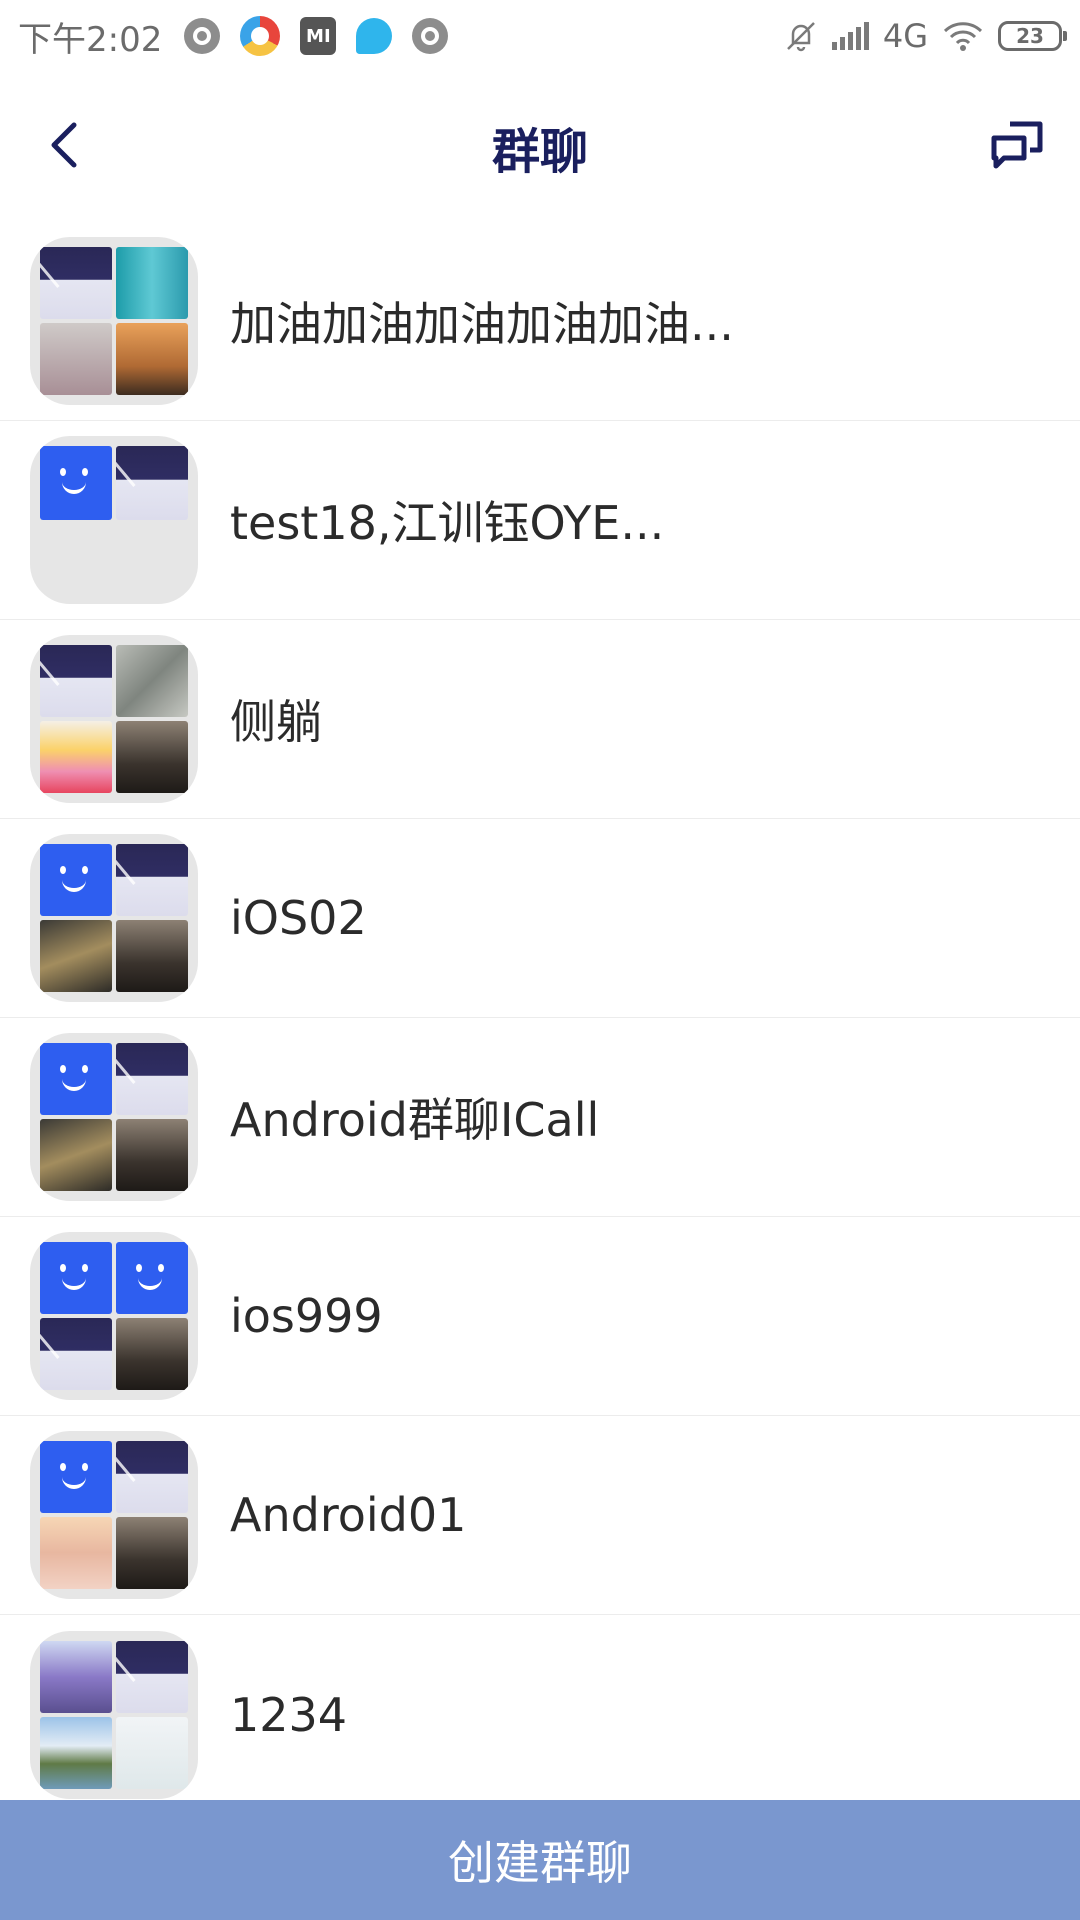 This screenshot has height=1920, width=1080. I want to click on status-bar: 下午2:02 MI 4G 23, so click(540, 36).